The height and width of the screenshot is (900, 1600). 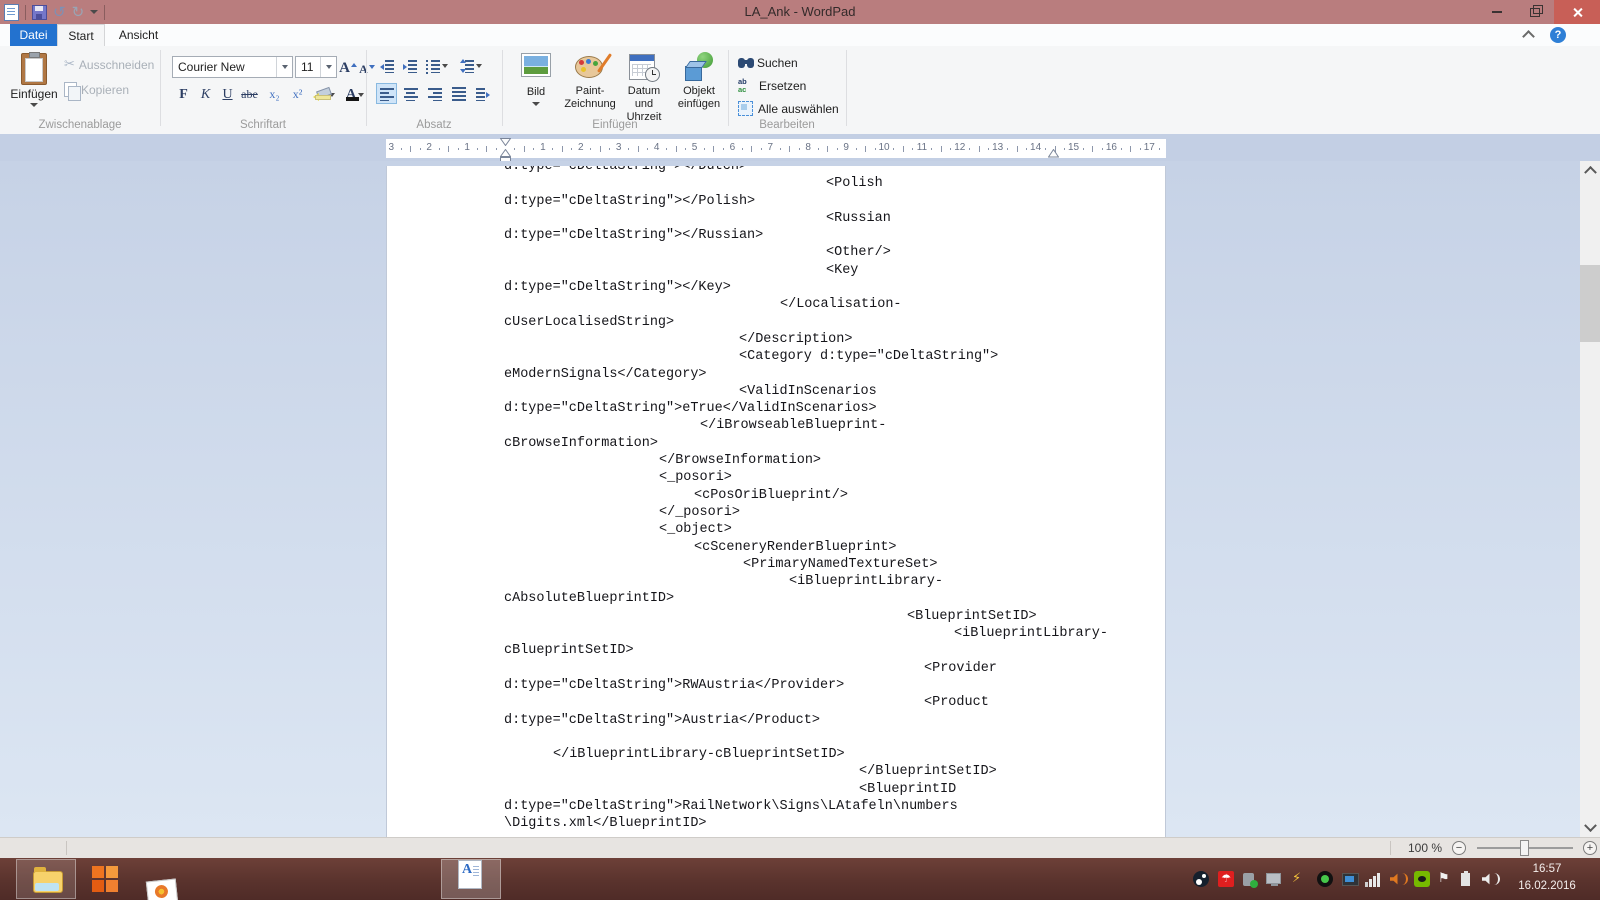 I want to click on replace-button: ab ac Ersetzen, so click(x=772, y=86).